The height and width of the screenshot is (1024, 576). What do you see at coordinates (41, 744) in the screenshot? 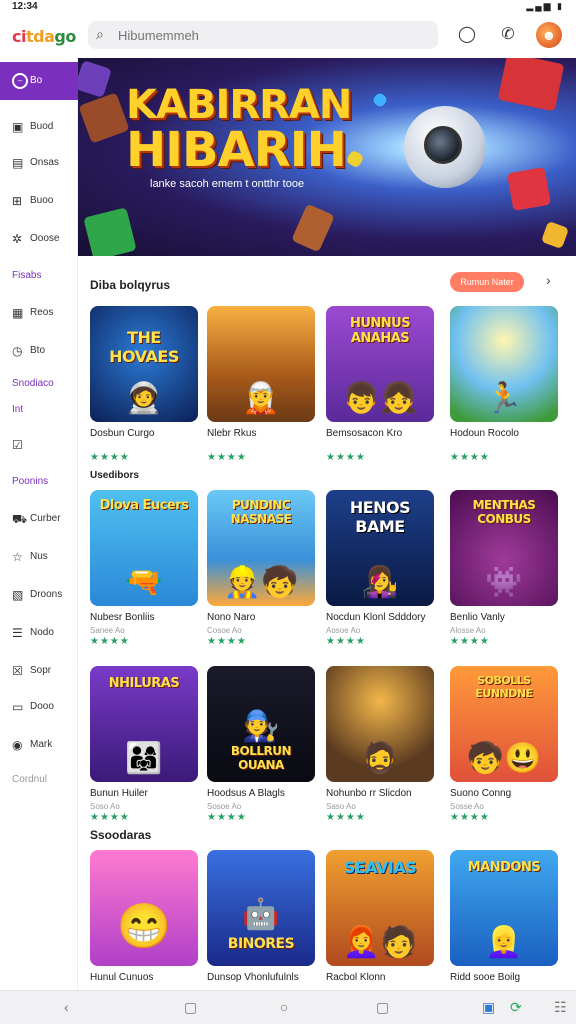
I see `sidebar-item-label: Mark` at bounding box center [41, 744].